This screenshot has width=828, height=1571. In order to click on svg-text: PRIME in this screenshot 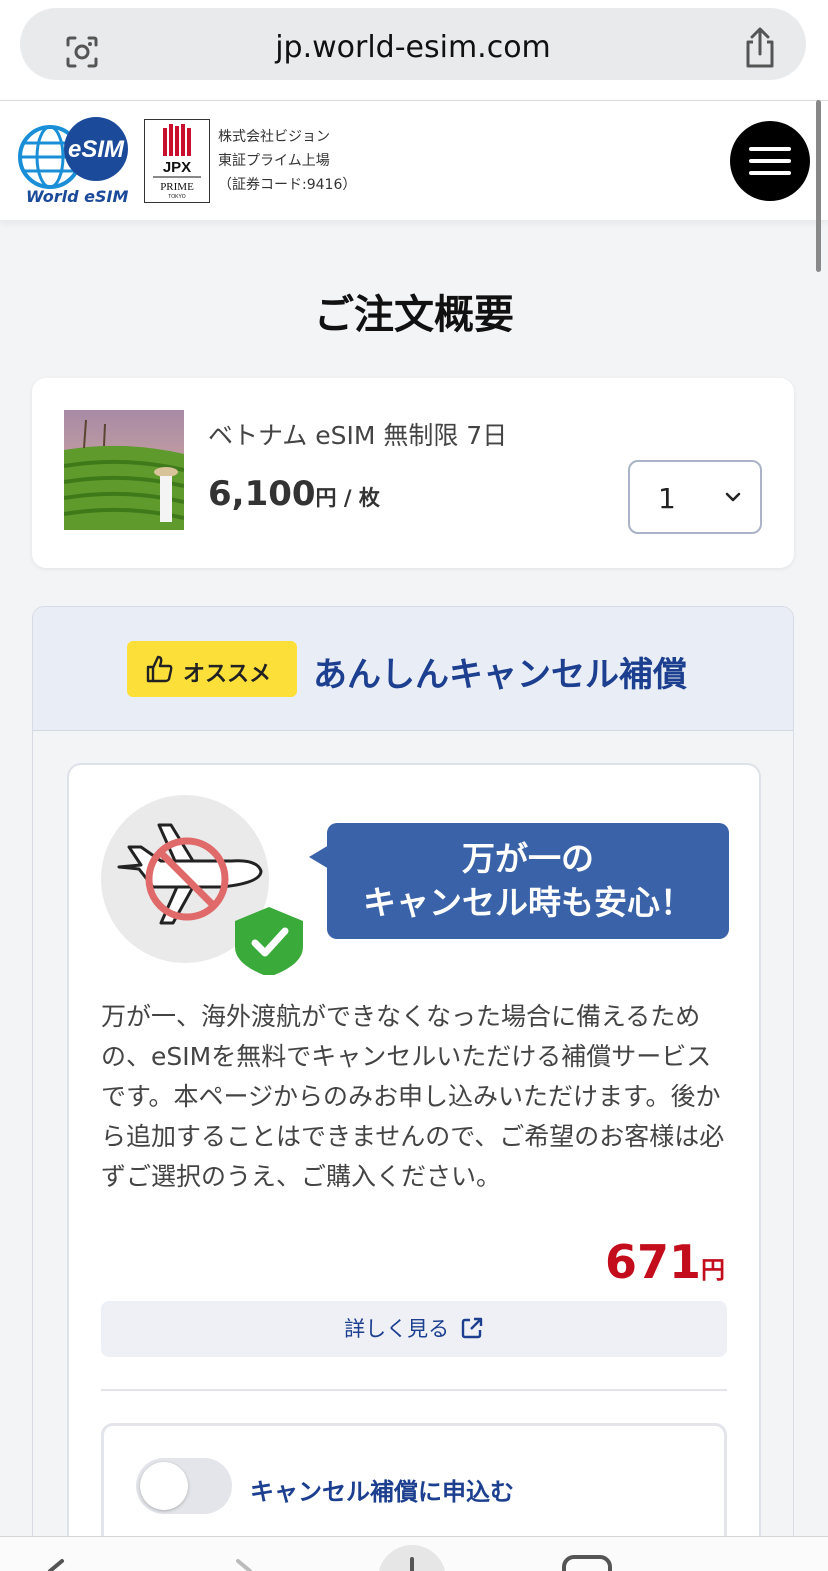, I will do `click(177, 187)`.